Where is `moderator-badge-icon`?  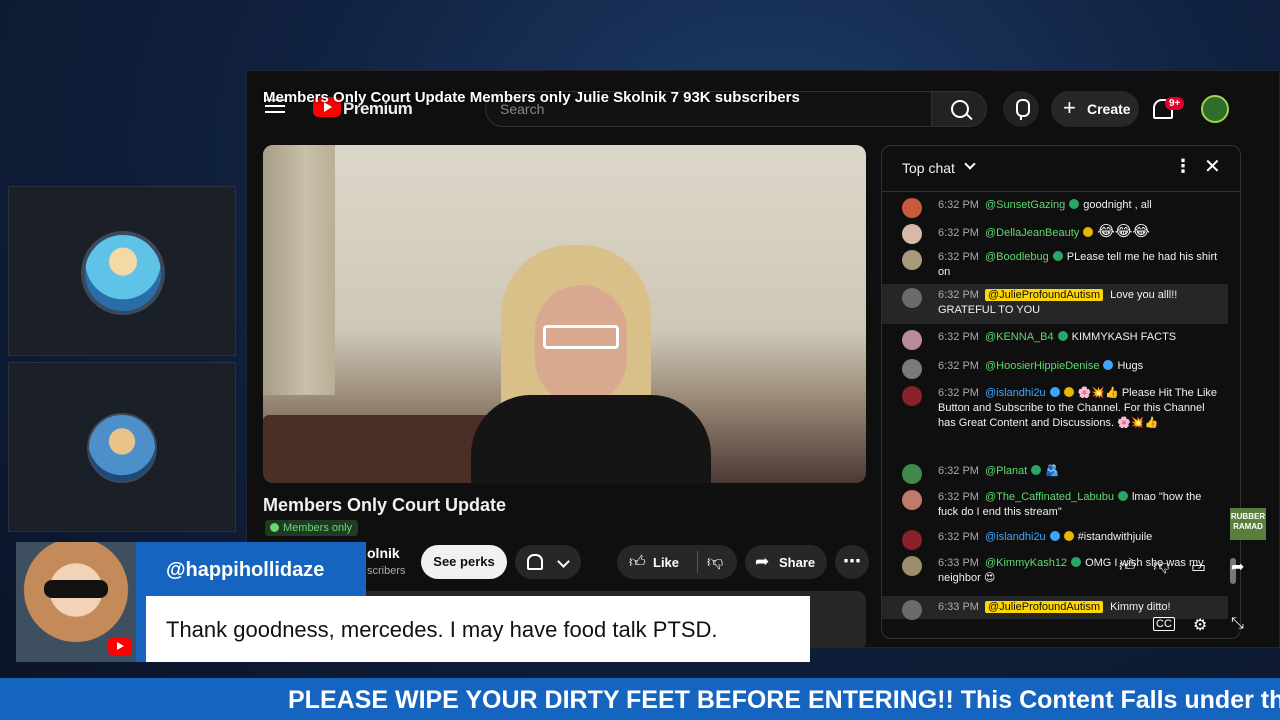
moderator-badge-icon is located at coordinates (1054, 392).